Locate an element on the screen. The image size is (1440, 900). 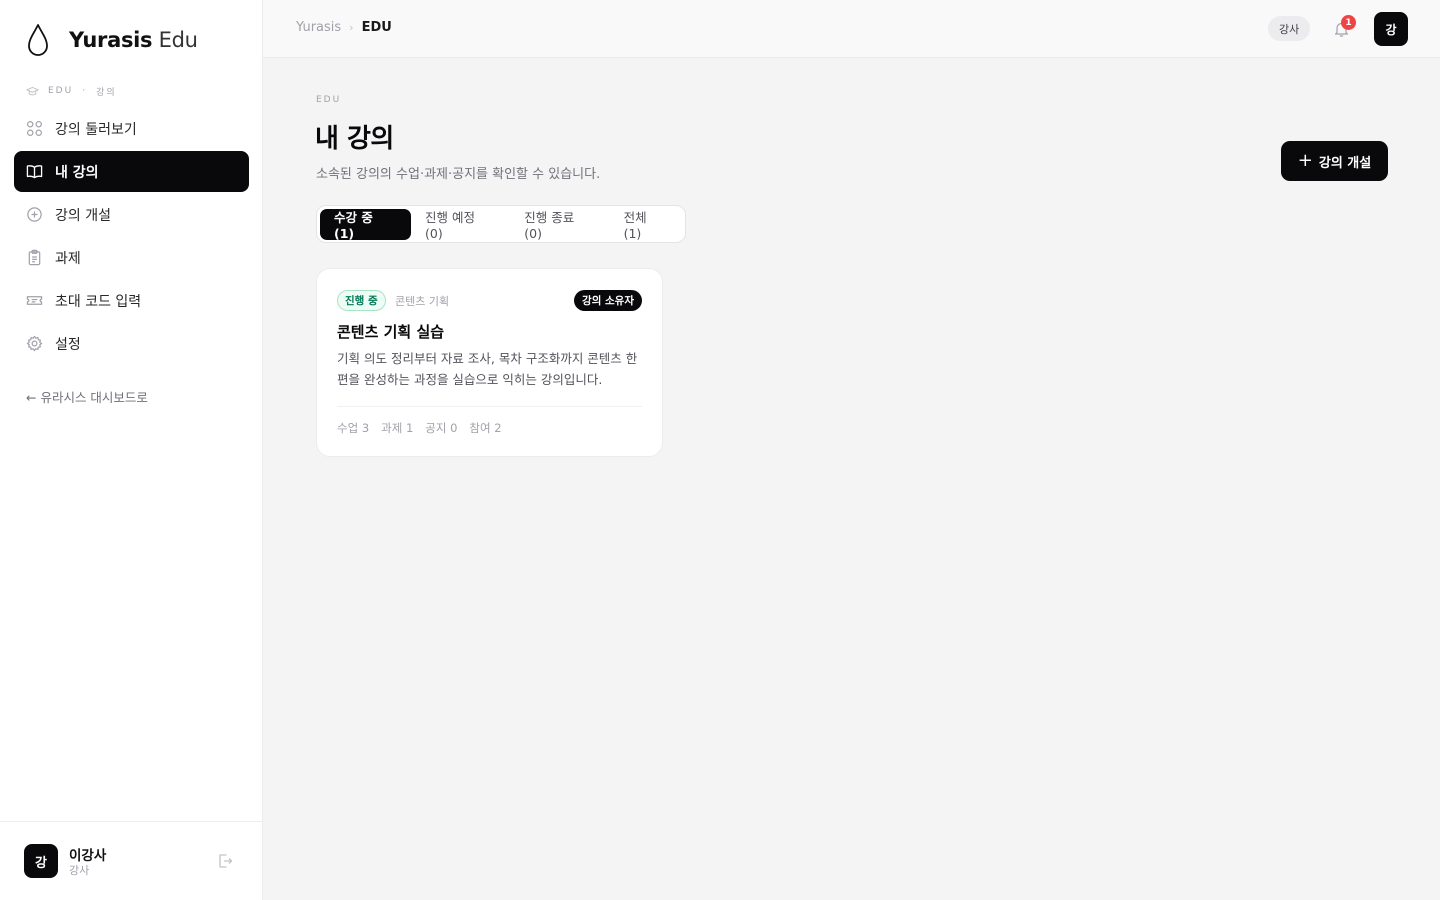
page-eyebrow: EDU is located at coordinates (329, 100).